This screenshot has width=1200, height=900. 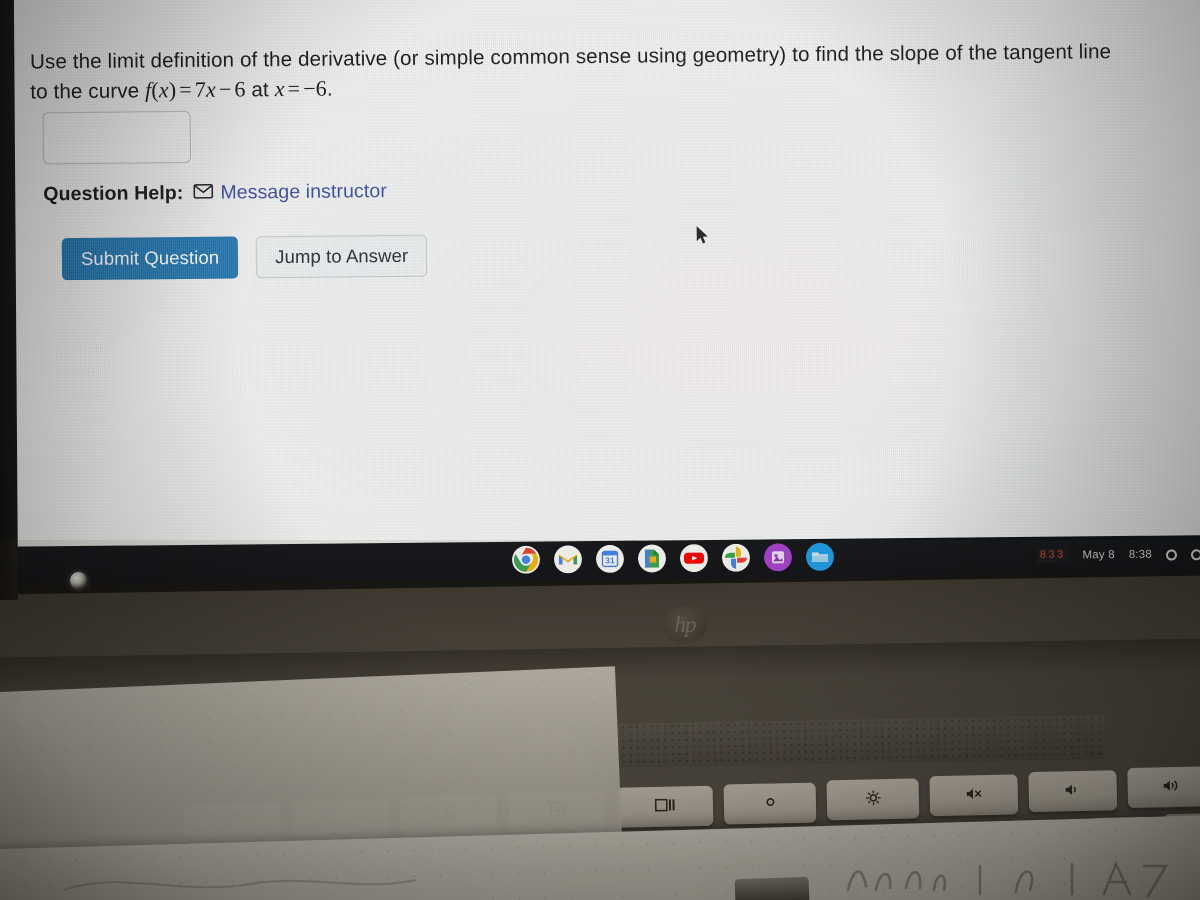 I want to click on bezel-indicator-light, so click(x=78, y=580).